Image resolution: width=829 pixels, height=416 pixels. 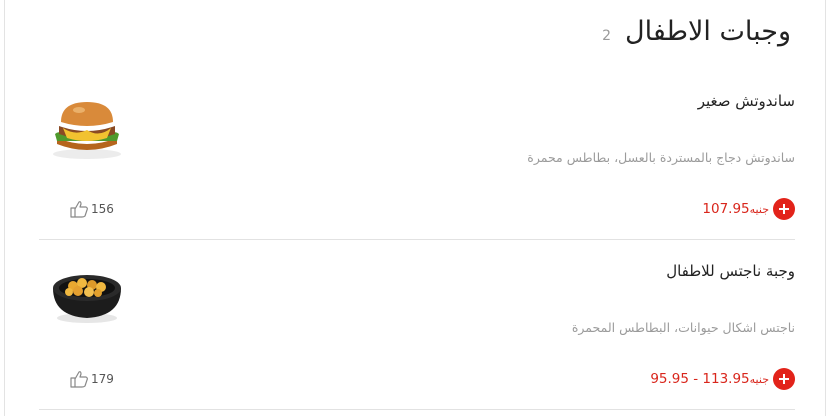 I want to click on like-counter: 179, so click(x=91, y=379).